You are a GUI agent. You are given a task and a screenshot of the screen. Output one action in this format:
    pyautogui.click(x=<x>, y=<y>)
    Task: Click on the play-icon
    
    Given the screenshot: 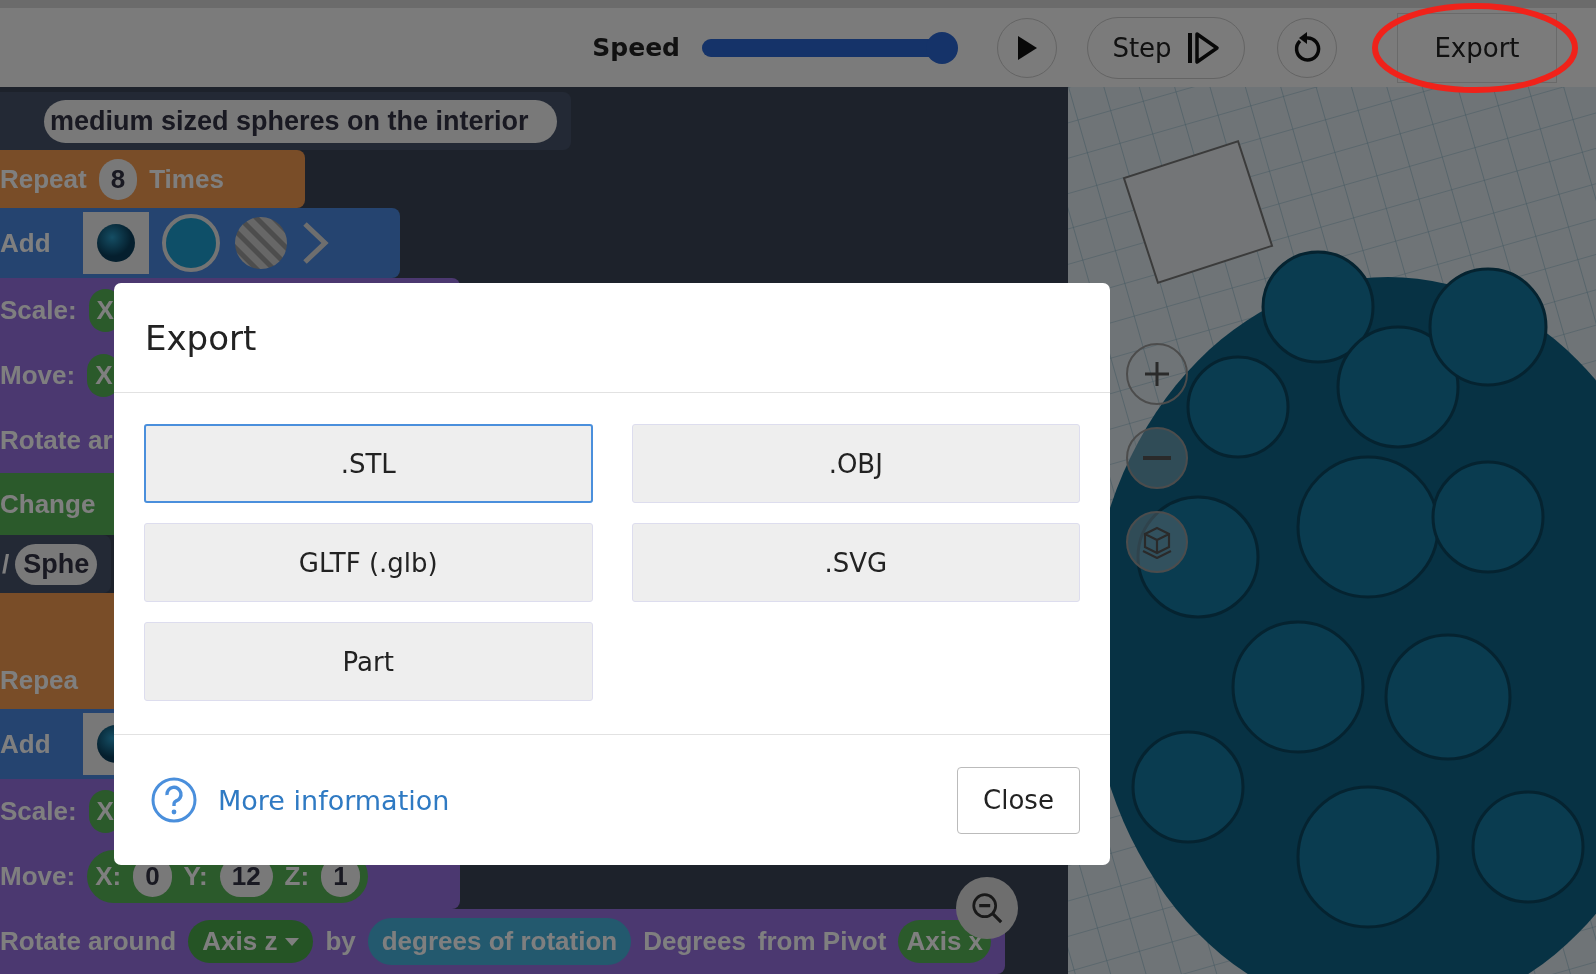 What is the action you would take?
    pyautogui.click(x=1027, y=47)
    